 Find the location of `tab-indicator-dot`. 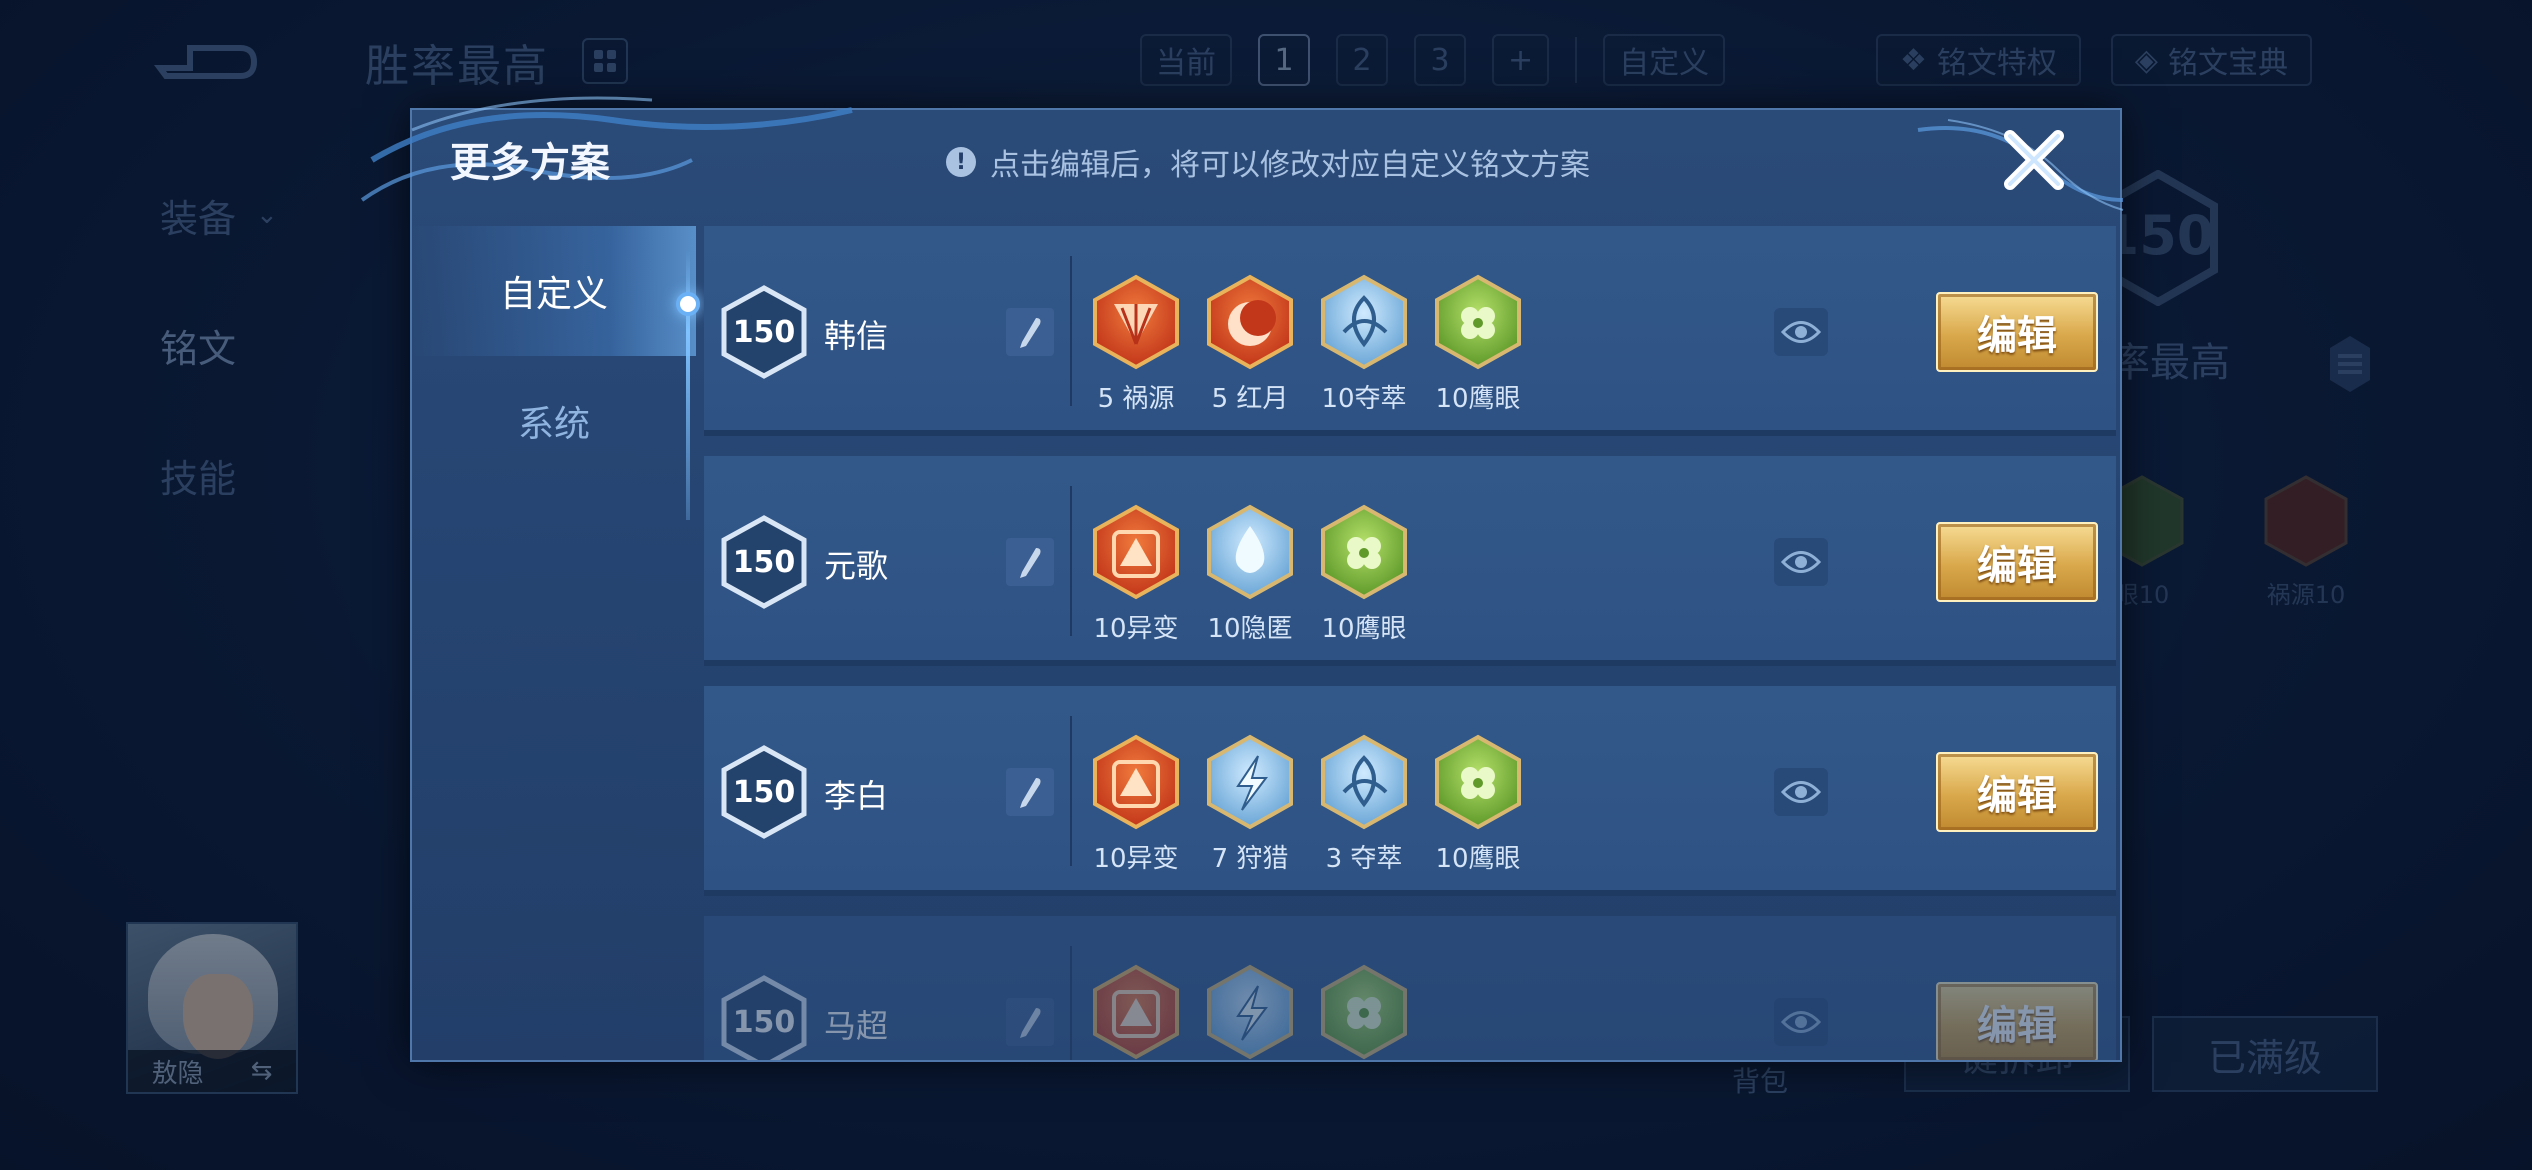

tab-indicator-dot is located at coordinates (688, 304).